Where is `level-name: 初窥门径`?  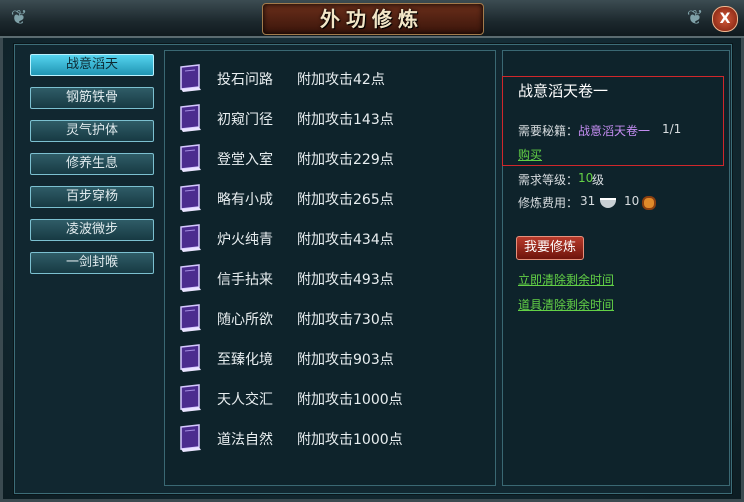
level-name: 初窥门径 is located at coordinates (245, 120).